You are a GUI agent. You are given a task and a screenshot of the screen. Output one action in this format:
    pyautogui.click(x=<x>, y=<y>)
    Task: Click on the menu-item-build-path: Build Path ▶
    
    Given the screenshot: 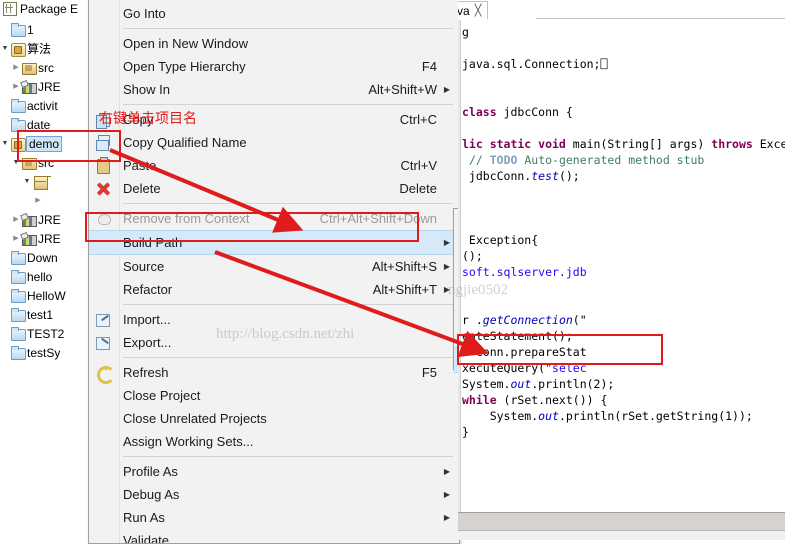 What is the action you would take?
    pyautogui.click(x=274, y=242)
    